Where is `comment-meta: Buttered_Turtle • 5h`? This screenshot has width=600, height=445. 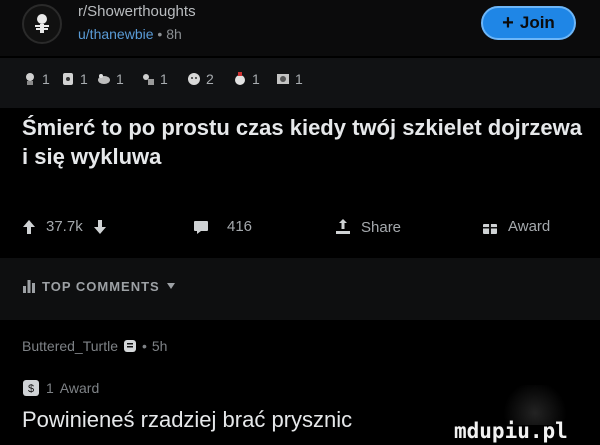
comment-meta: Buttered_Turtle • 5h is located at coordinates (94, 346).